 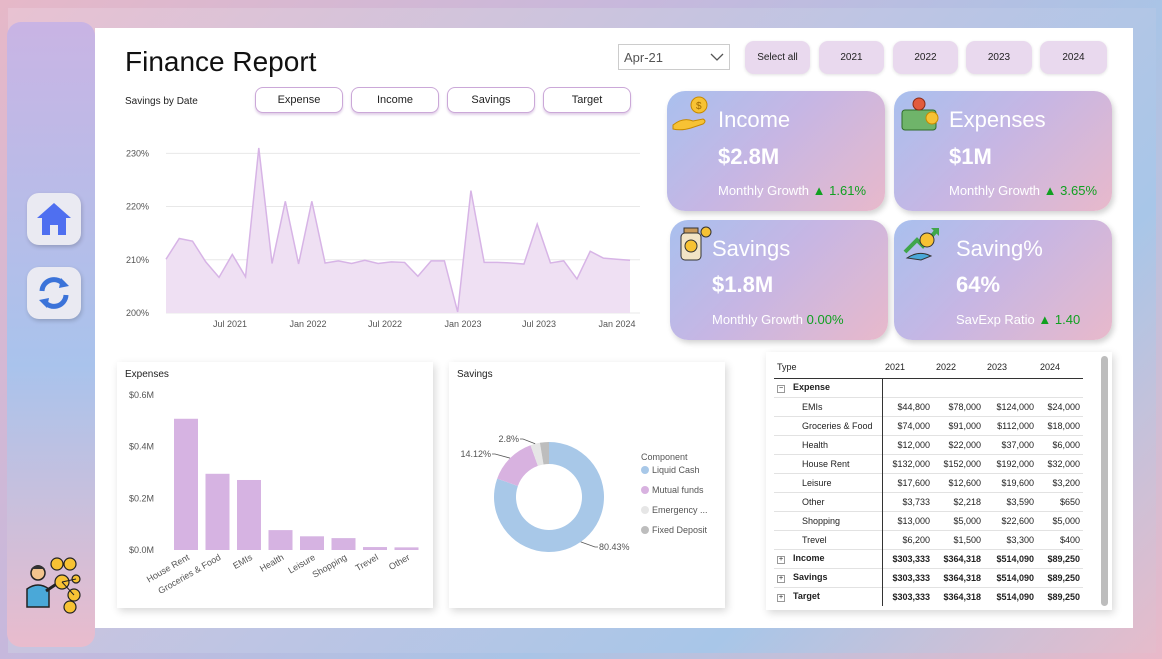 What do you see at coordinates (674, 57) in the screenshot?
I see `date-slicer: Apr-21` at bounding box center [674, 57].